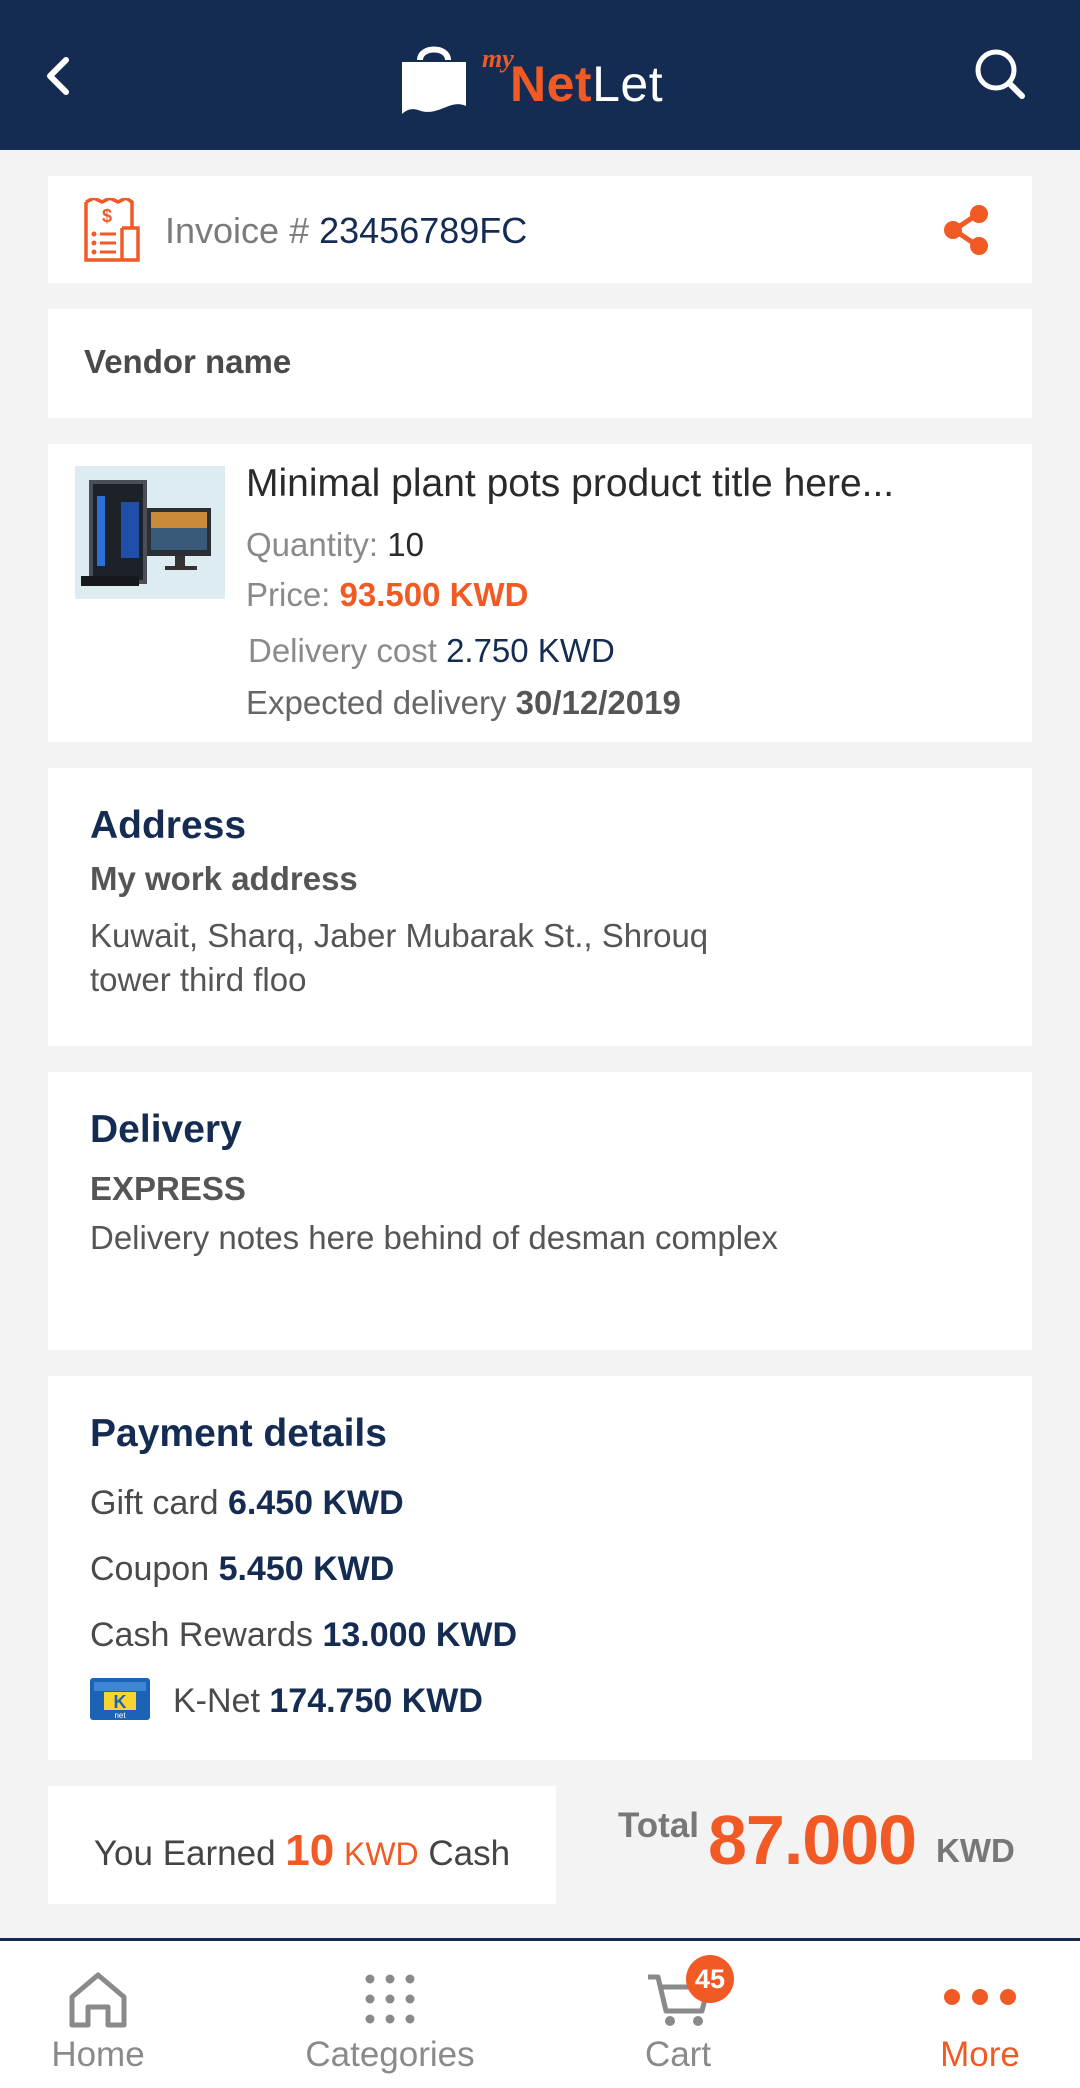  Describe the element at coordinates (112, 230) in the screenshot. I see `invoice-receipt-icon: $` at that location.